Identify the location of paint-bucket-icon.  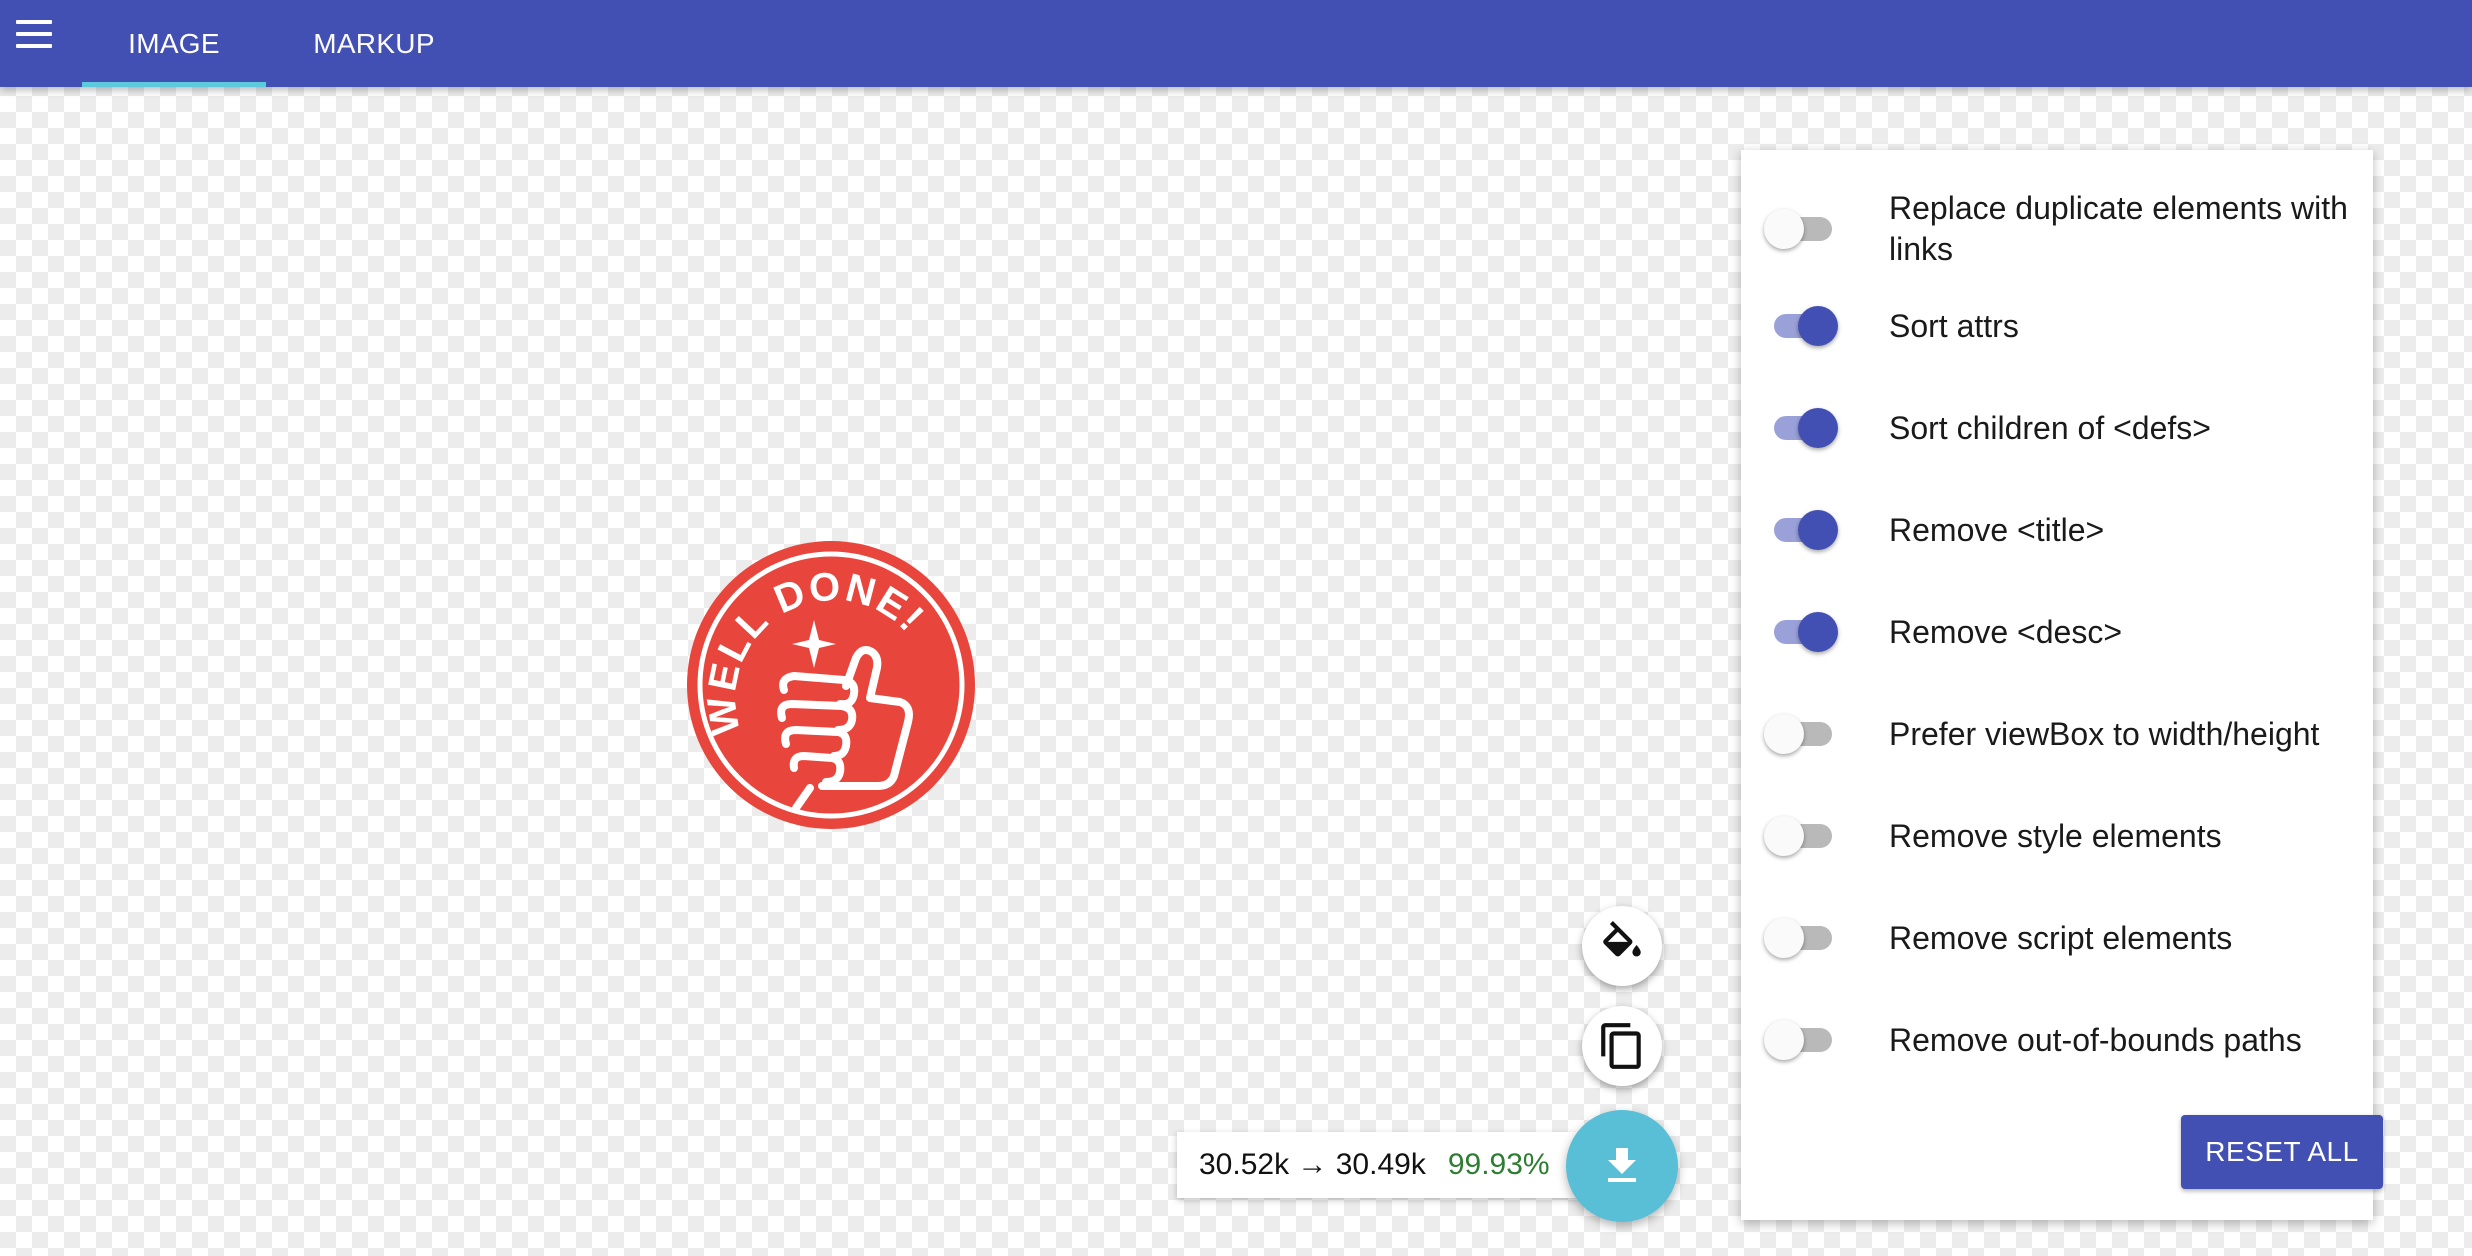
(1622, 939).